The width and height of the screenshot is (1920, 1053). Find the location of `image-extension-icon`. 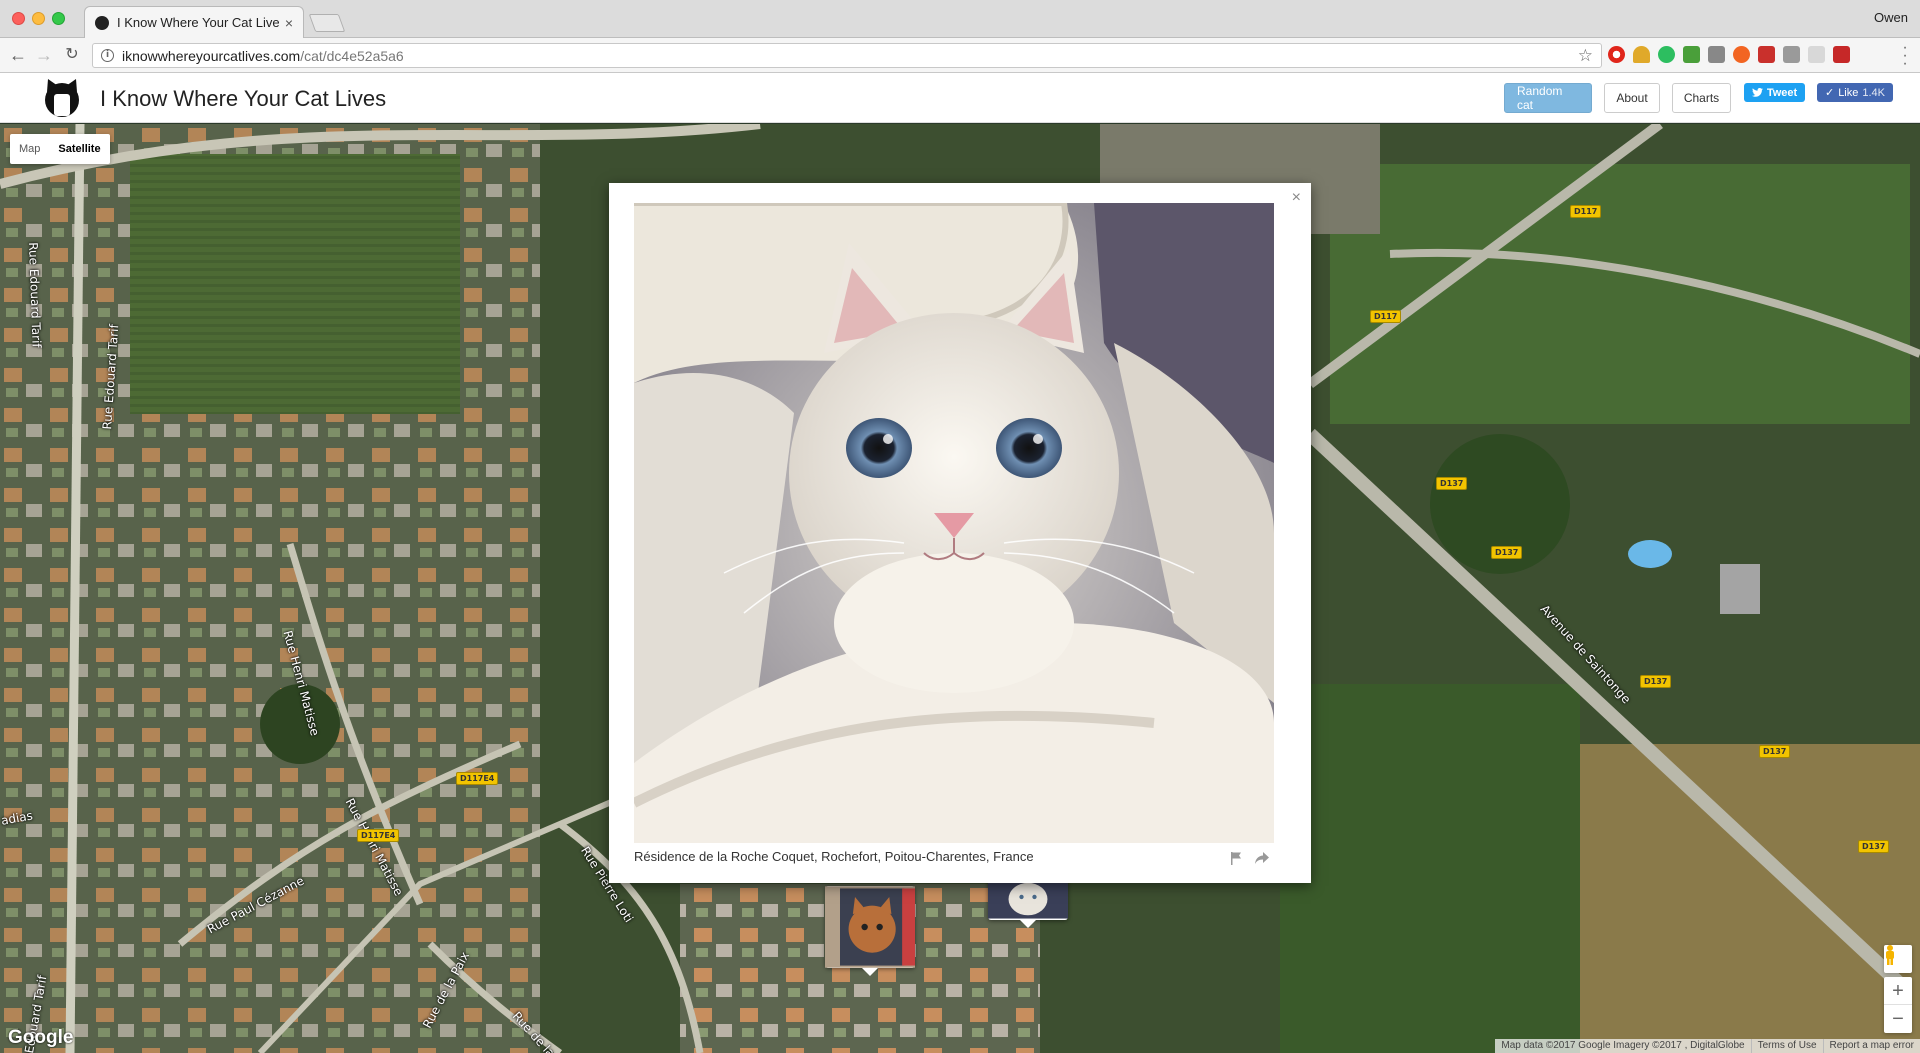

image-extension-icon is located at coordinates (1791, 54).